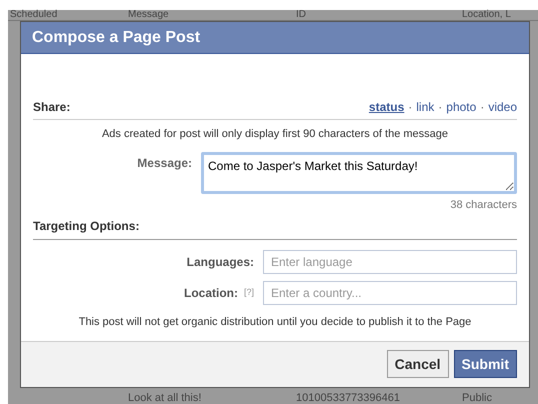 The height and width of the screenshot is (404, 538). I want to click on share-option-link: photo, so click(461, 107).